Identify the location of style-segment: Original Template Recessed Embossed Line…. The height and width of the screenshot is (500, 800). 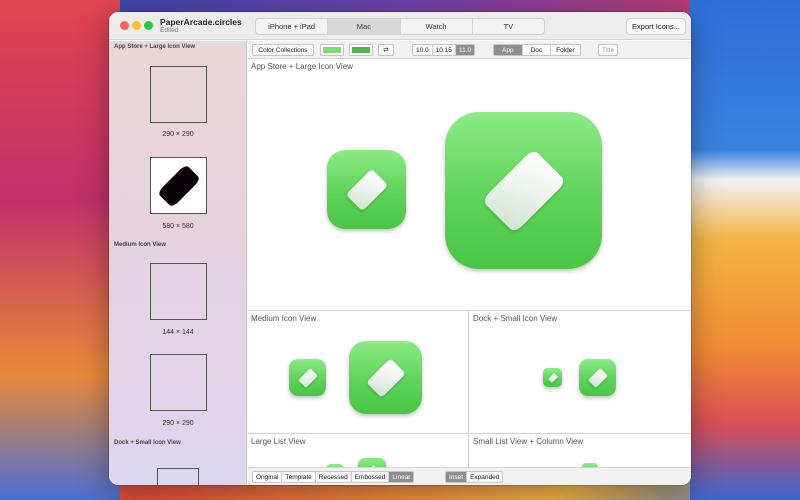
(333, 477).